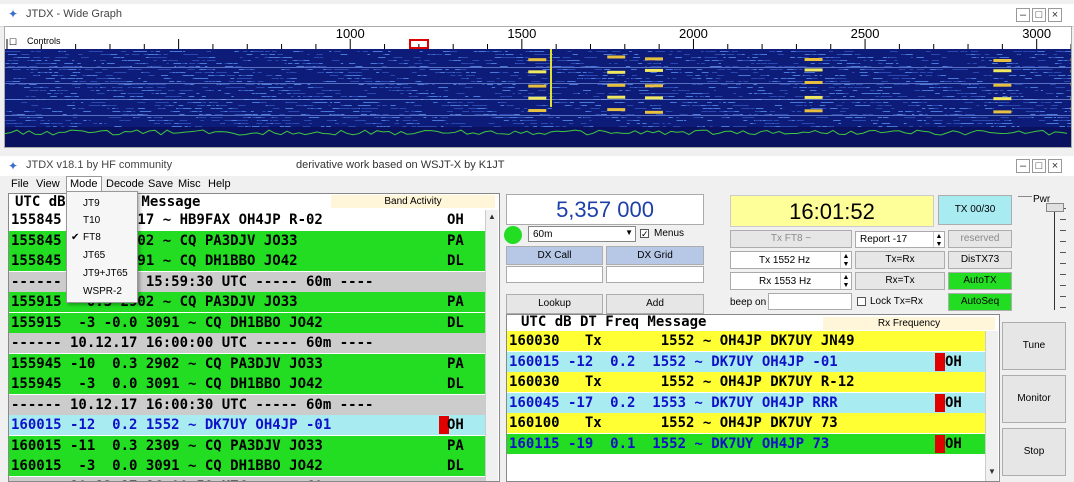 The height and width of the screenshot is (482, 1074). I want to click on menu-help: Help, so click(219, 184).